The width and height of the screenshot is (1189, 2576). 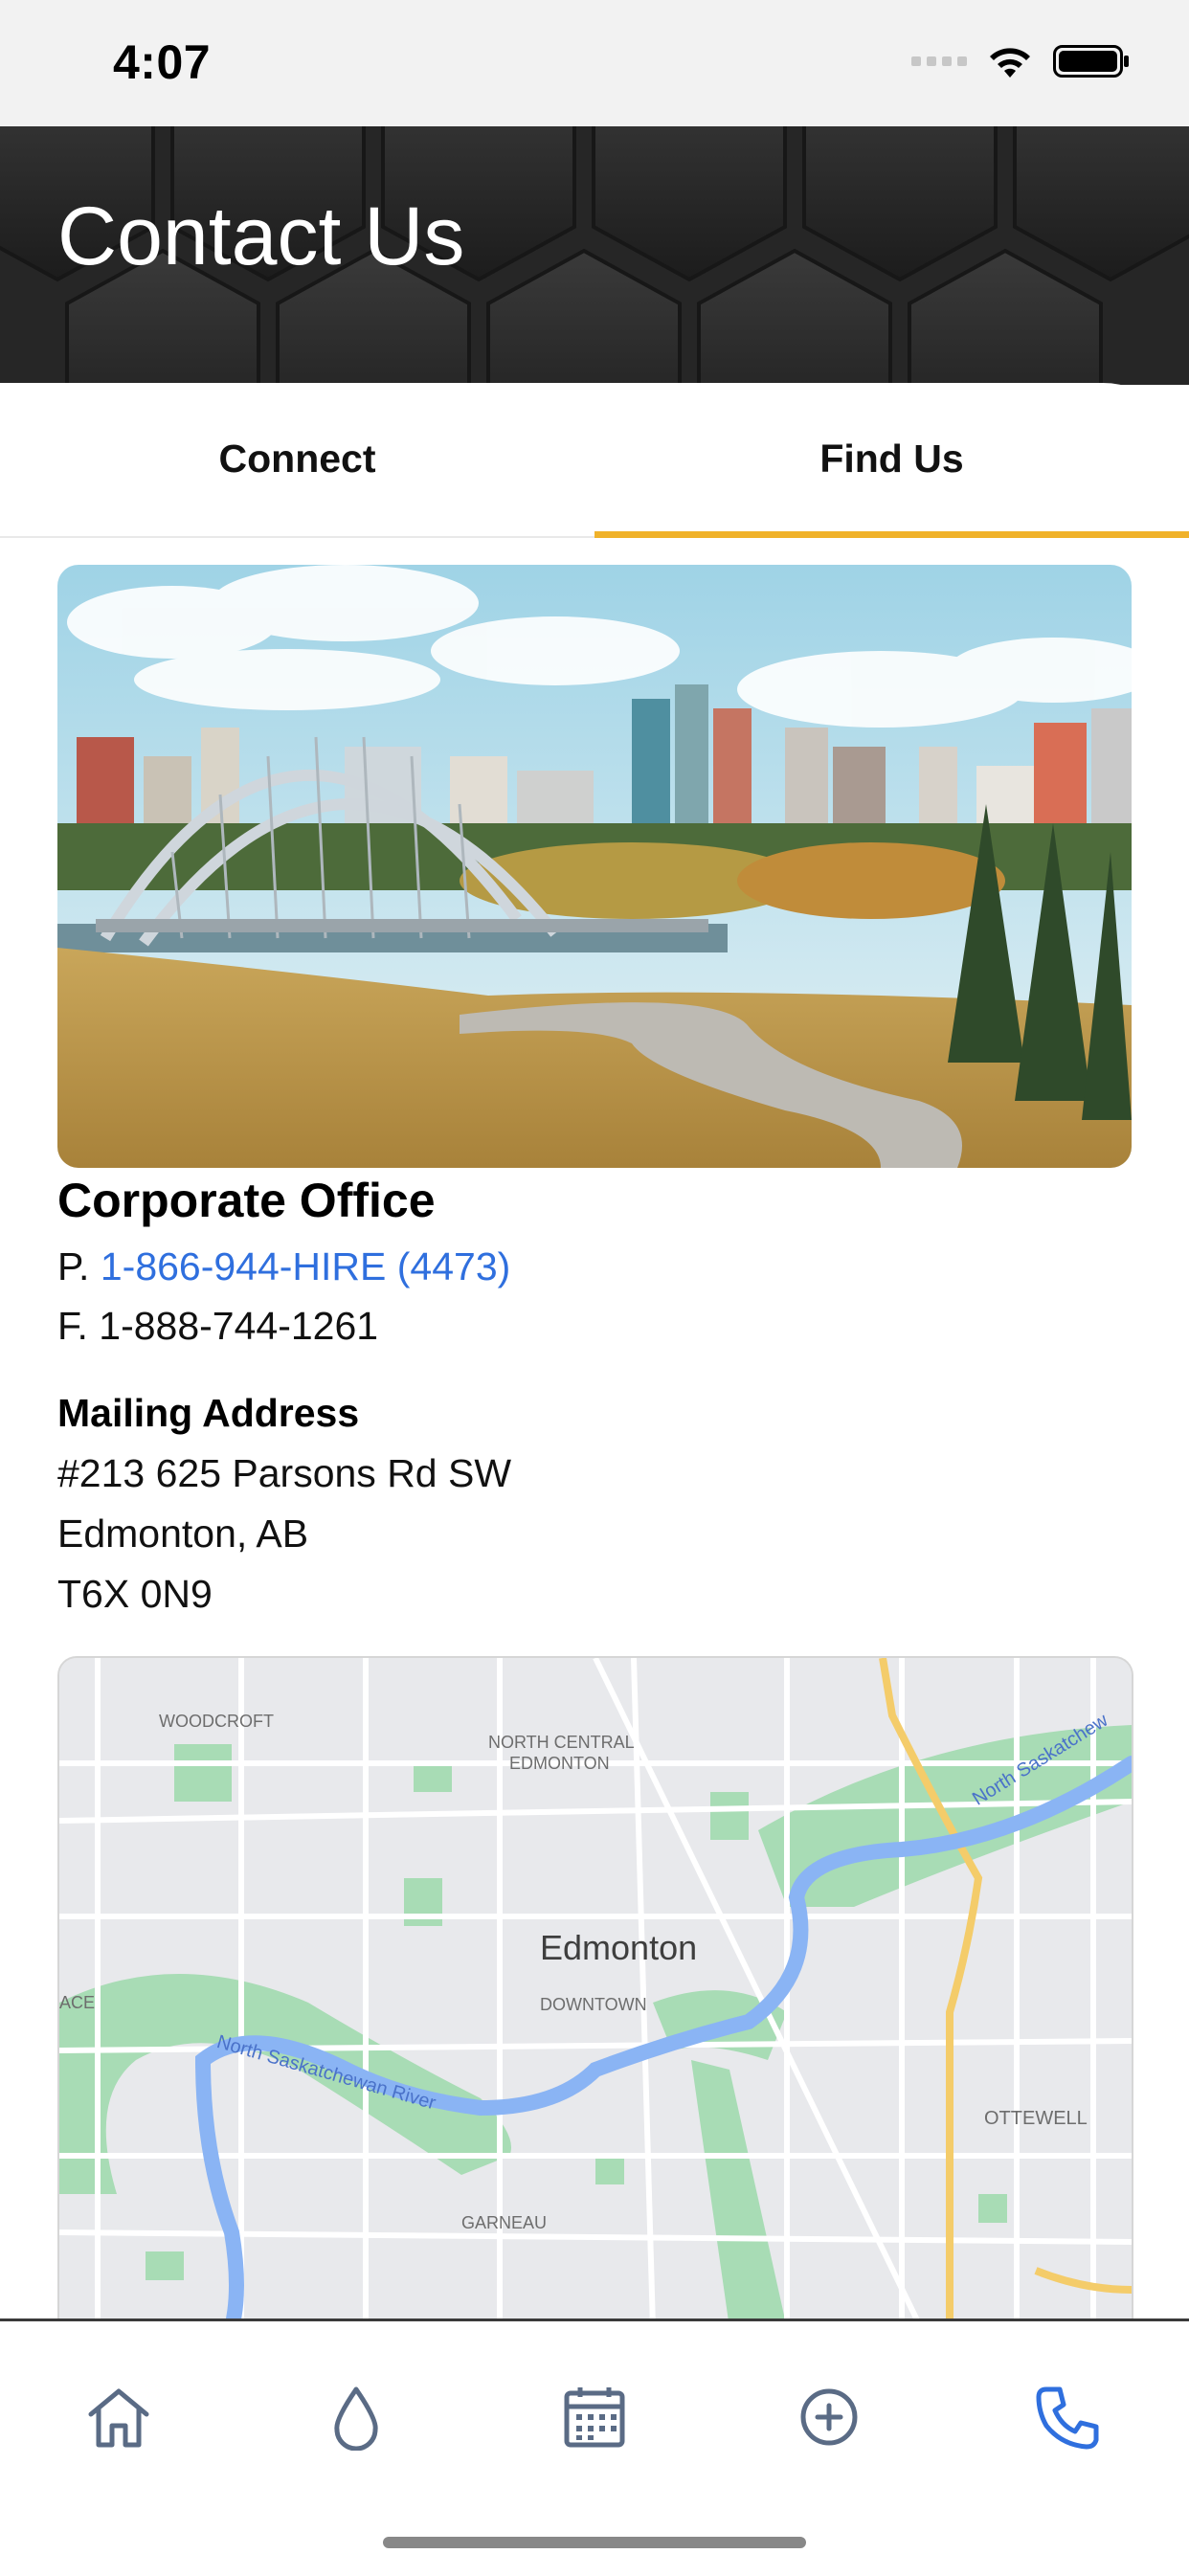 What do you see at coordinates (504, 2222) in the screenshot?
I see `map-label-garneau: GARNEAU` at bounding box center [504, 2222].